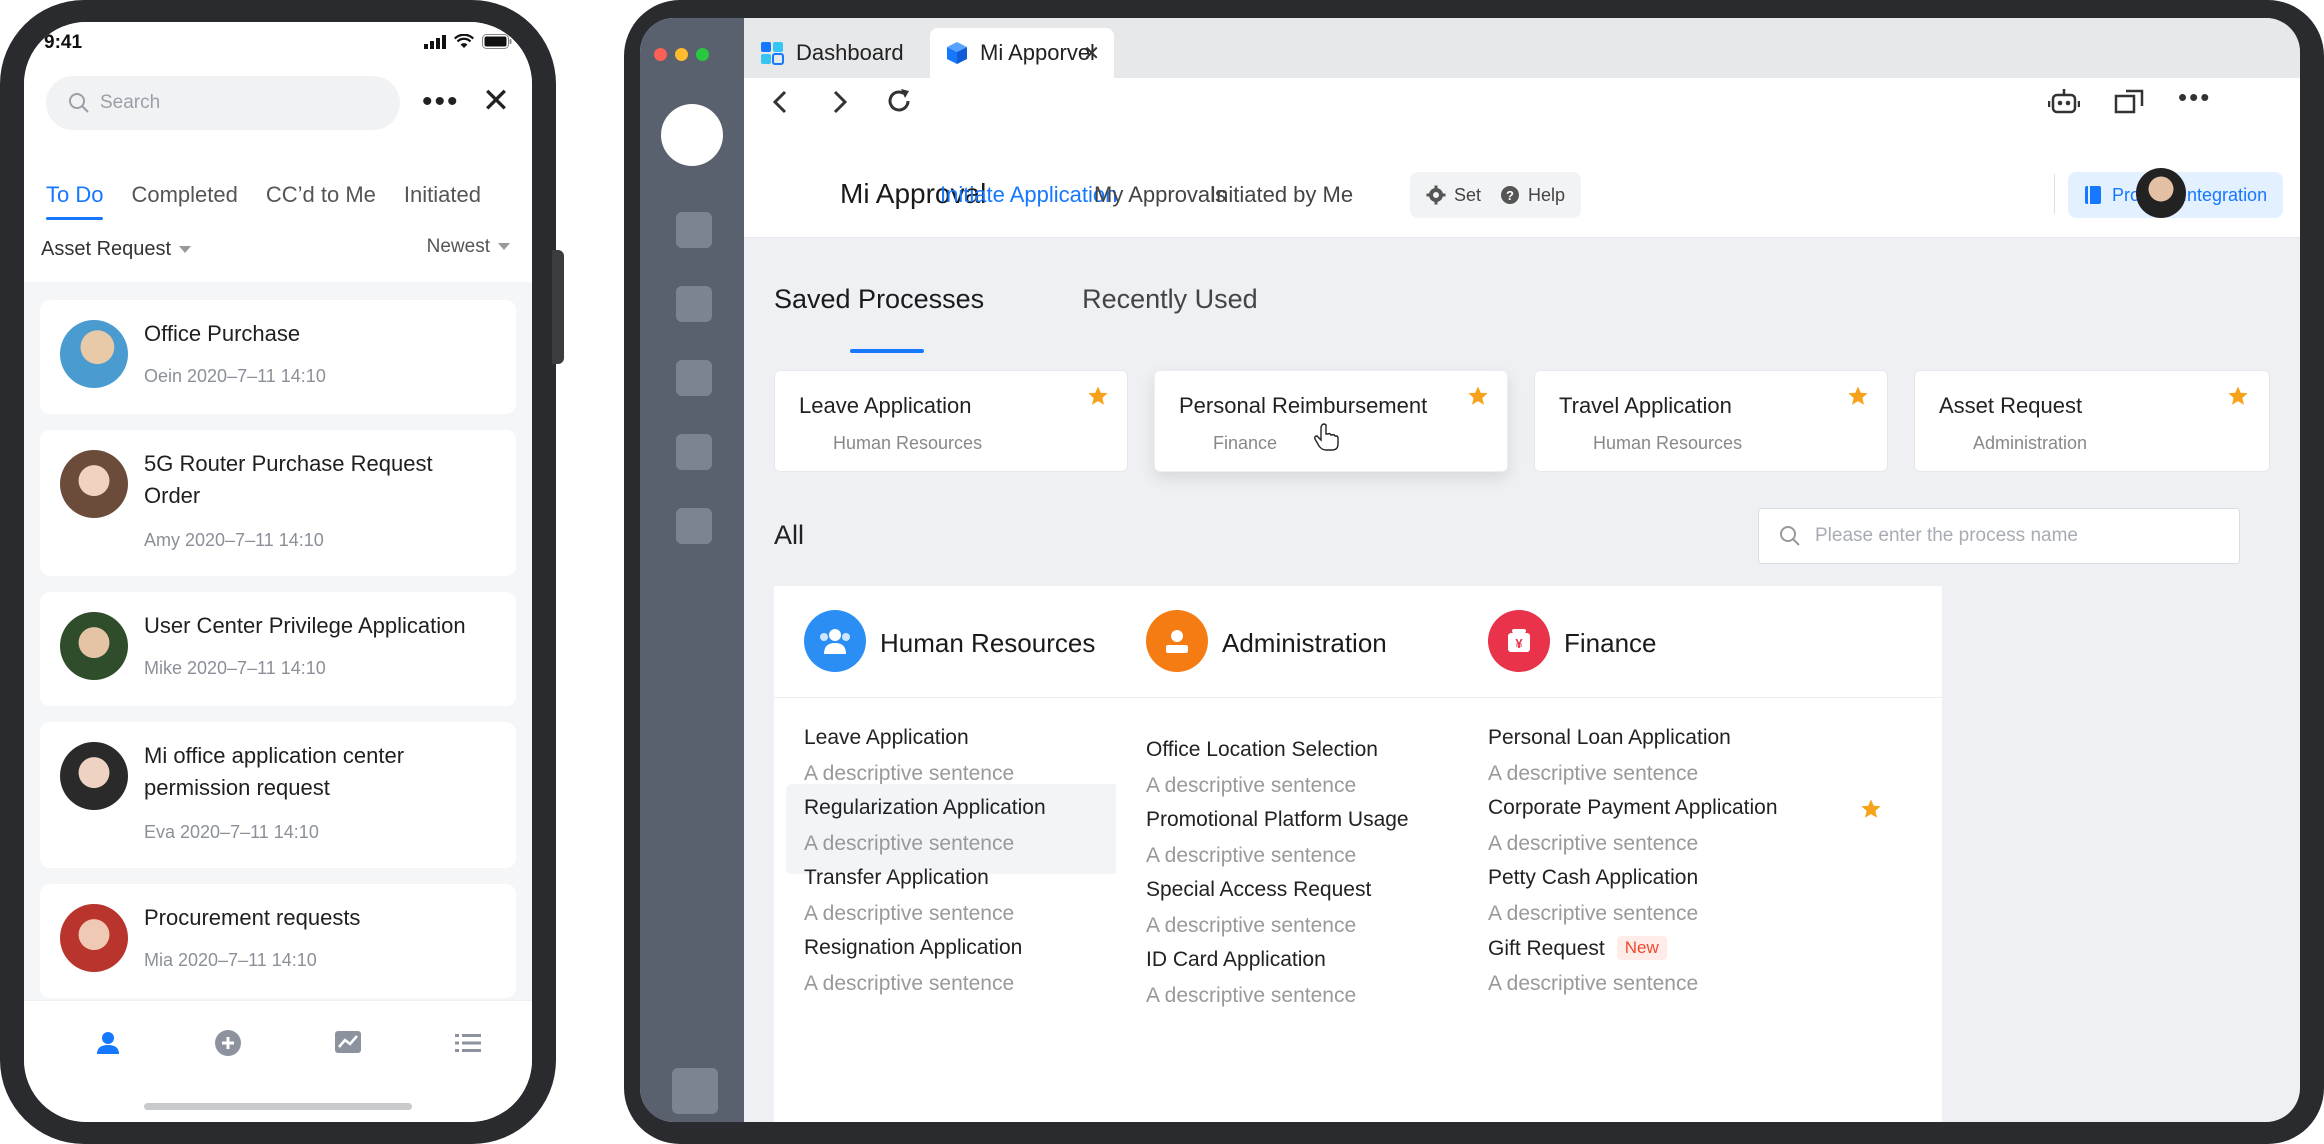 This screenshot has width=2324, height=1144. I want to click on saved-process-card: Asset Request Administration, so click(2092, 421).